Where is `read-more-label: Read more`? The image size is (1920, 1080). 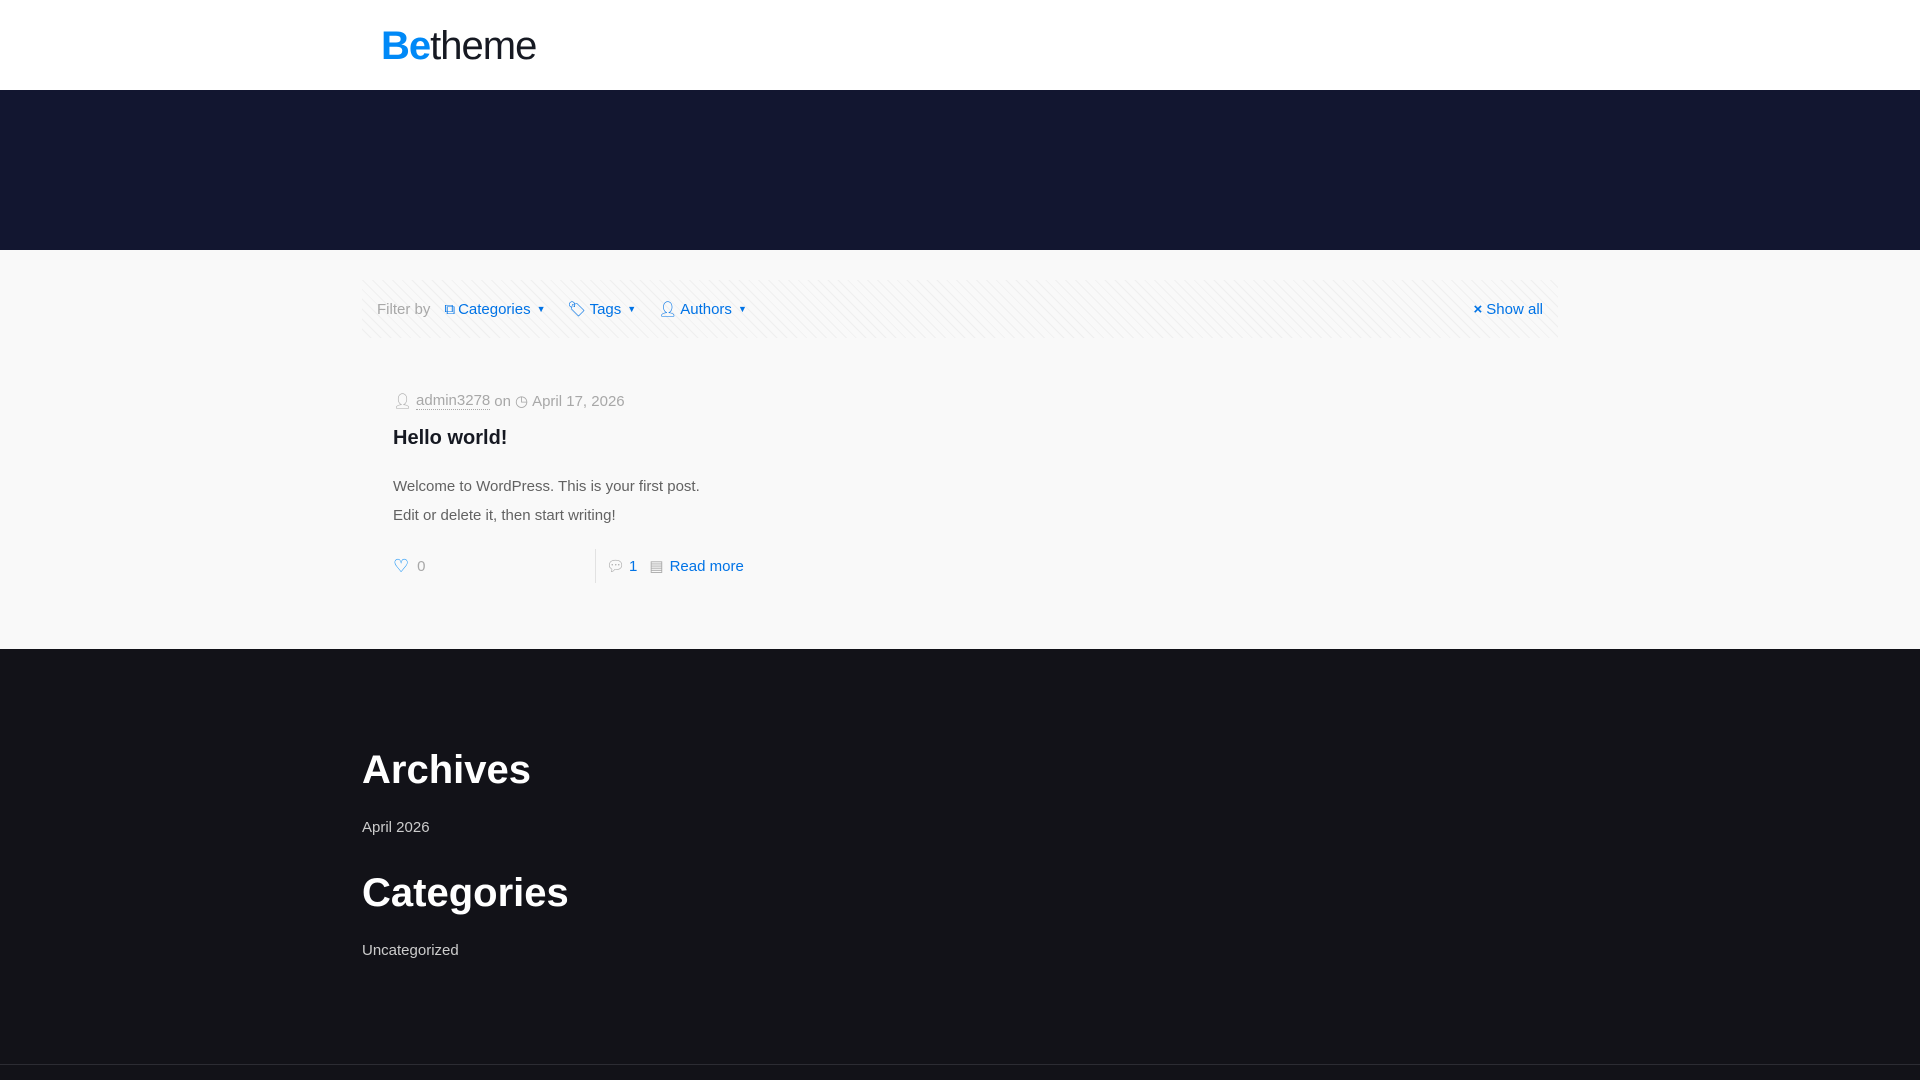
read-more-label: Read more is located at coordinates (706, 566).